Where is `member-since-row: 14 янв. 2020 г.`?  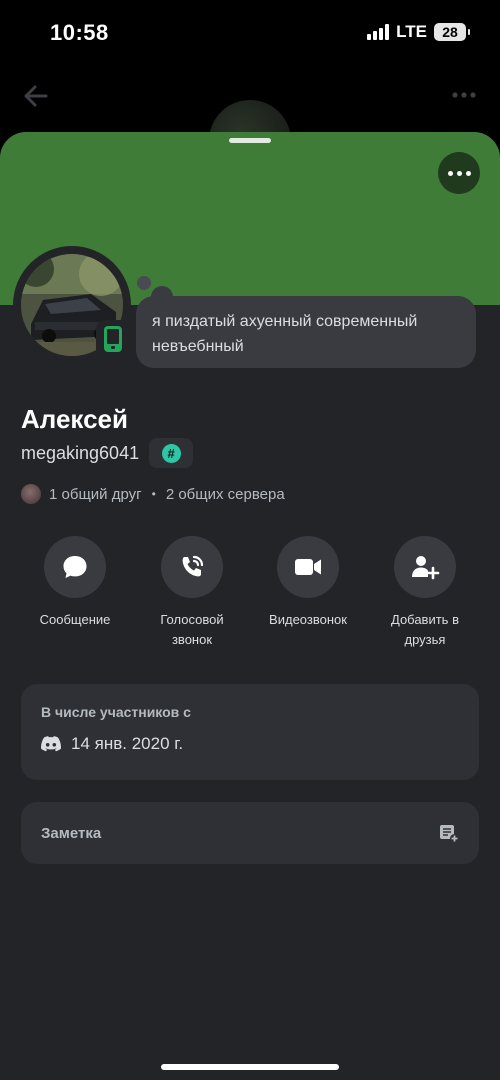
member-since-row: 14 янв. 2020 г. is located at coordinates (250, 744).